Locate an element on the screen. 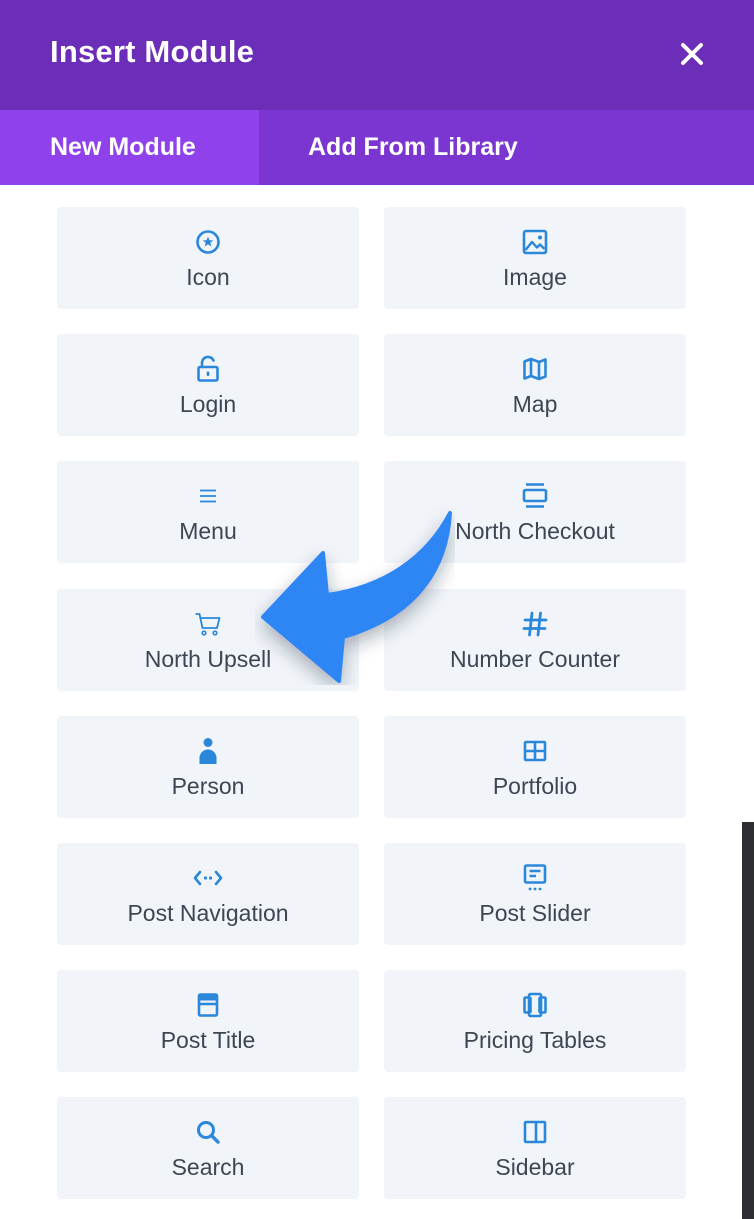 The height and width of the screenshot is (1219, 754). search-icon is located at coordinates (208, 1132).